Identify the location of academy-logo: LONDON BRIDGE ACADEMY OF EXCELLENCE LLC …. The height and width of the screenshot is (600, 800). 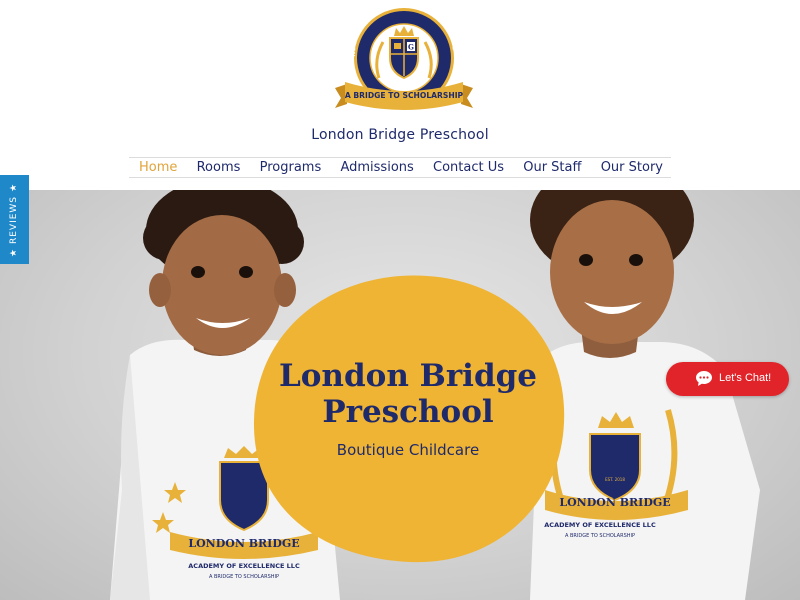
(404, 63).